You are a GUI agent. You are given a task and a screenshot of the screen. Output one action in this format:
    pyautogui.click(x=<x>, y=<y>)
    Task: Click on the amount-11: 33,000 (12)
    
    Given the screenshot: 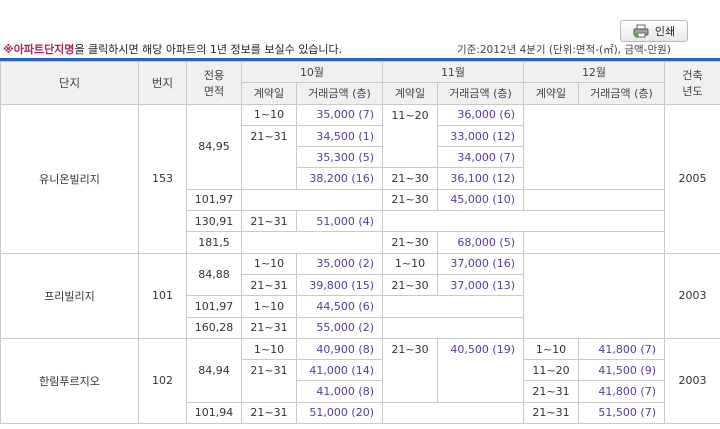 What is the action you would take?
    pyautogui.click(x=480, y=136)
    